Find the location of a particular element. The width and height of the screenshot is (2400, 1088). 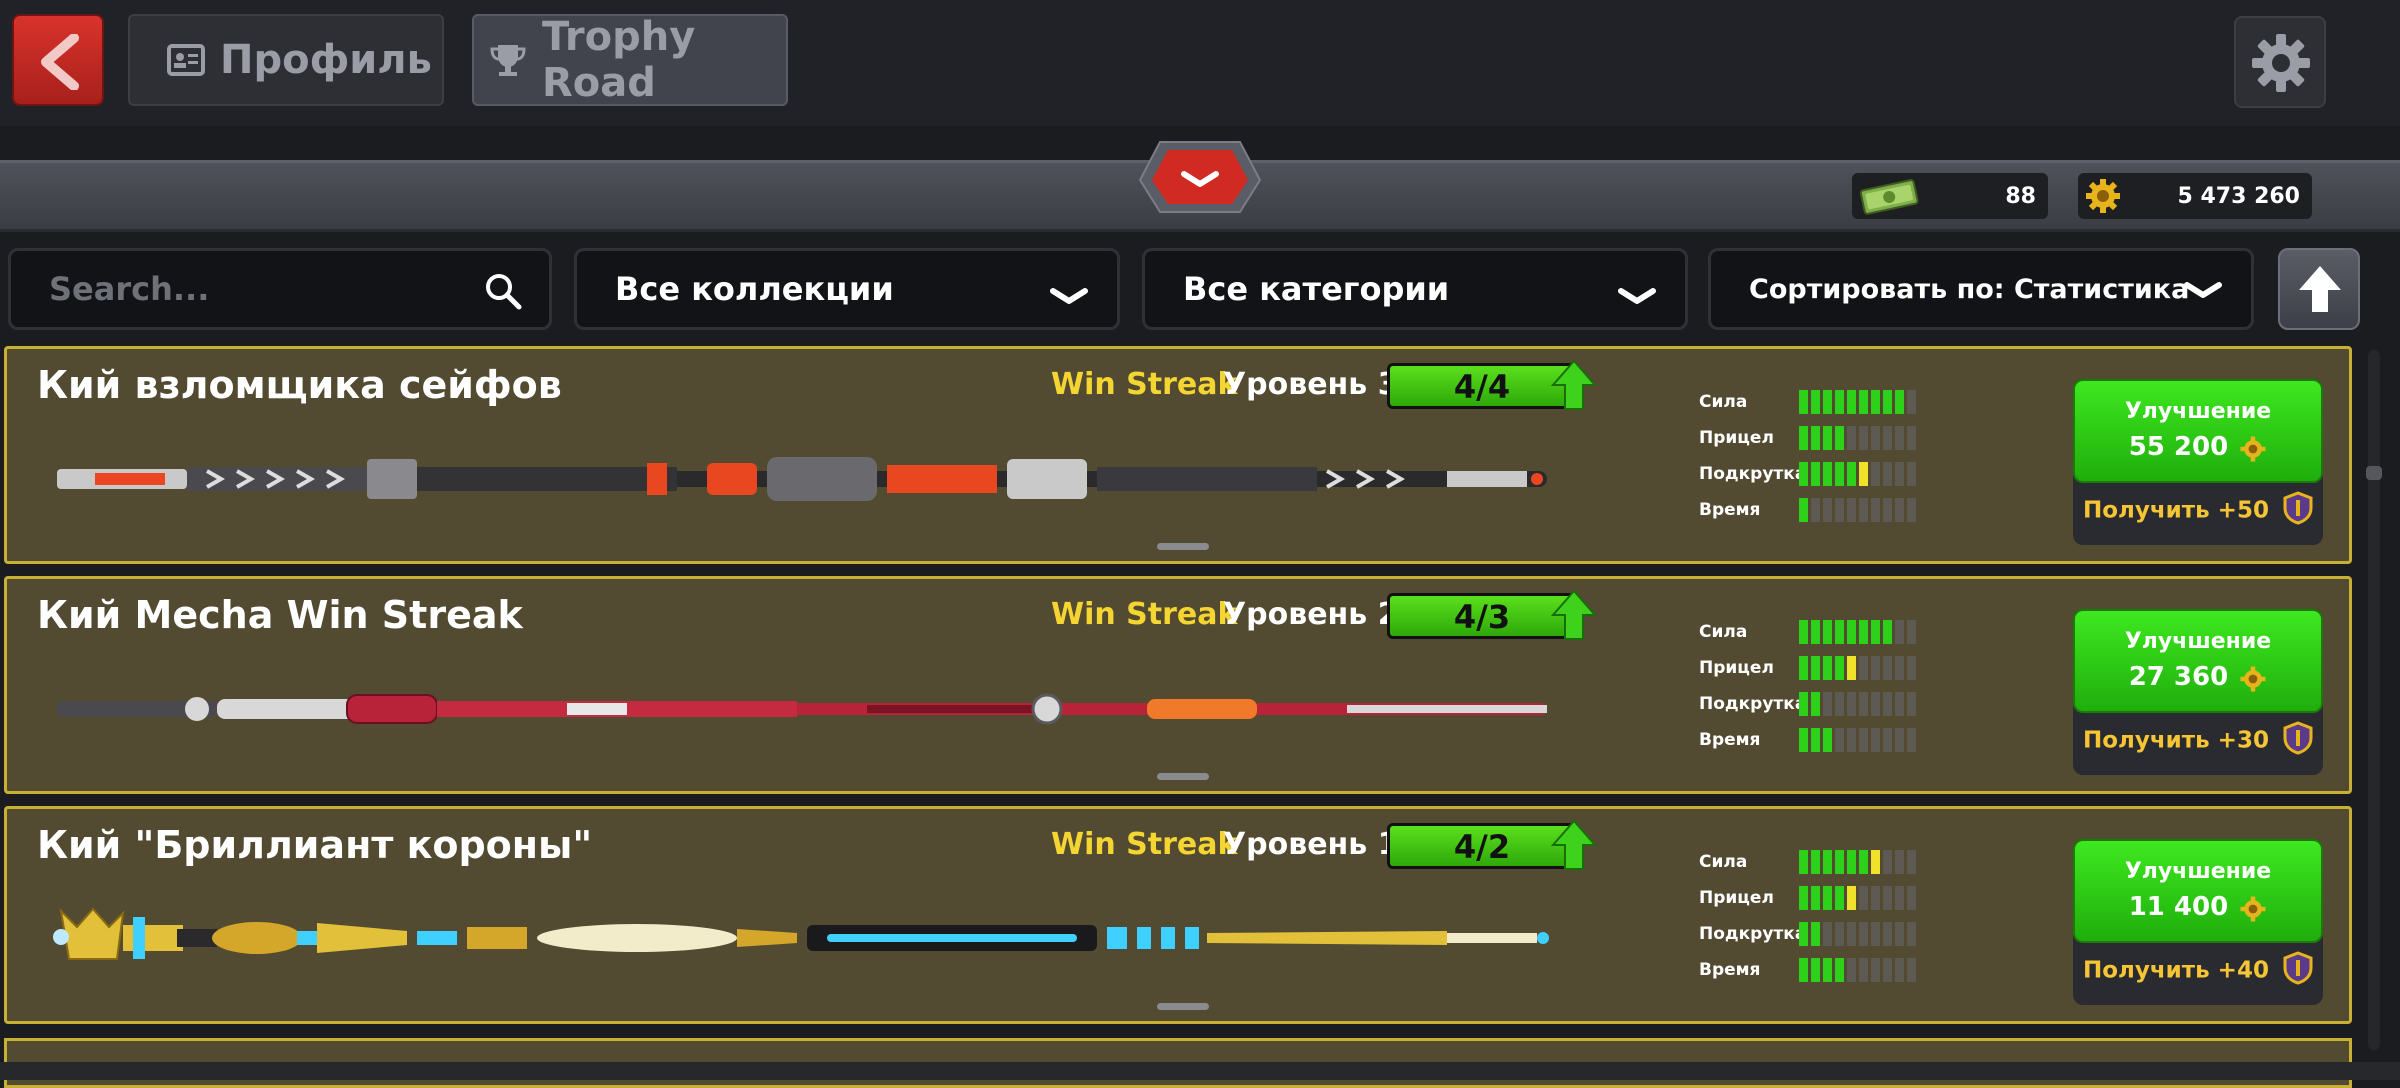

scrollbar-thumb is located at coordinates (2374, 473).